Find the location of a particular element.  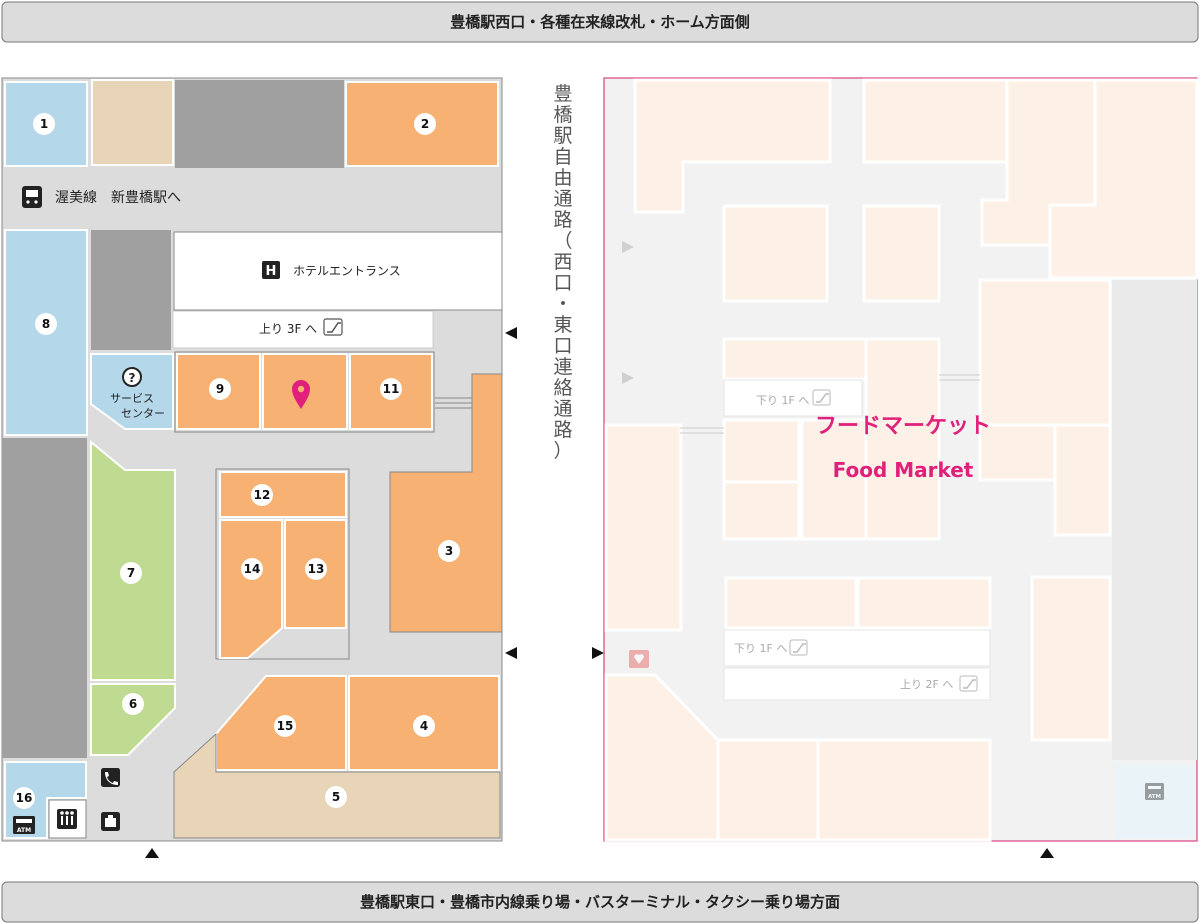

shop-badge-7: 7 is located at coordinates (131, 573).